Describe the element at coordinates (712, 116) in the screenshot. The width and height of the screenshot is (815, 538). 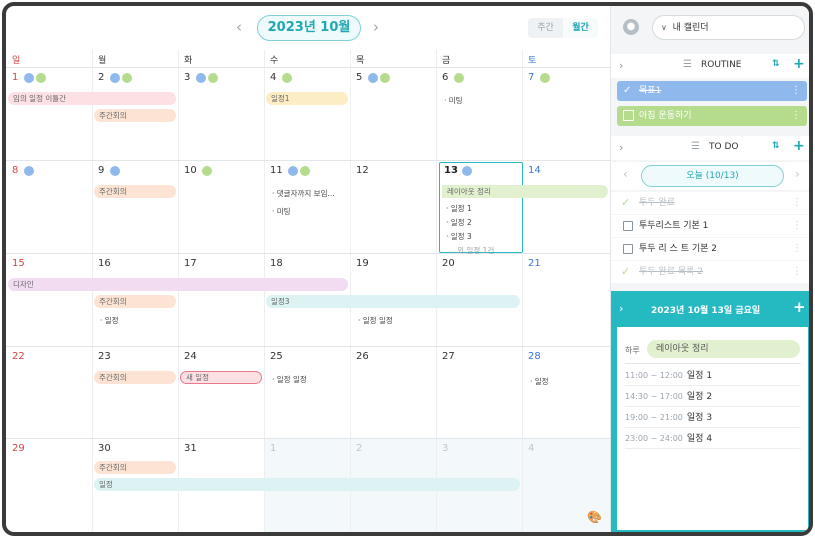
I see `routine-item: 아침 운동하기 ⋮` at that location.